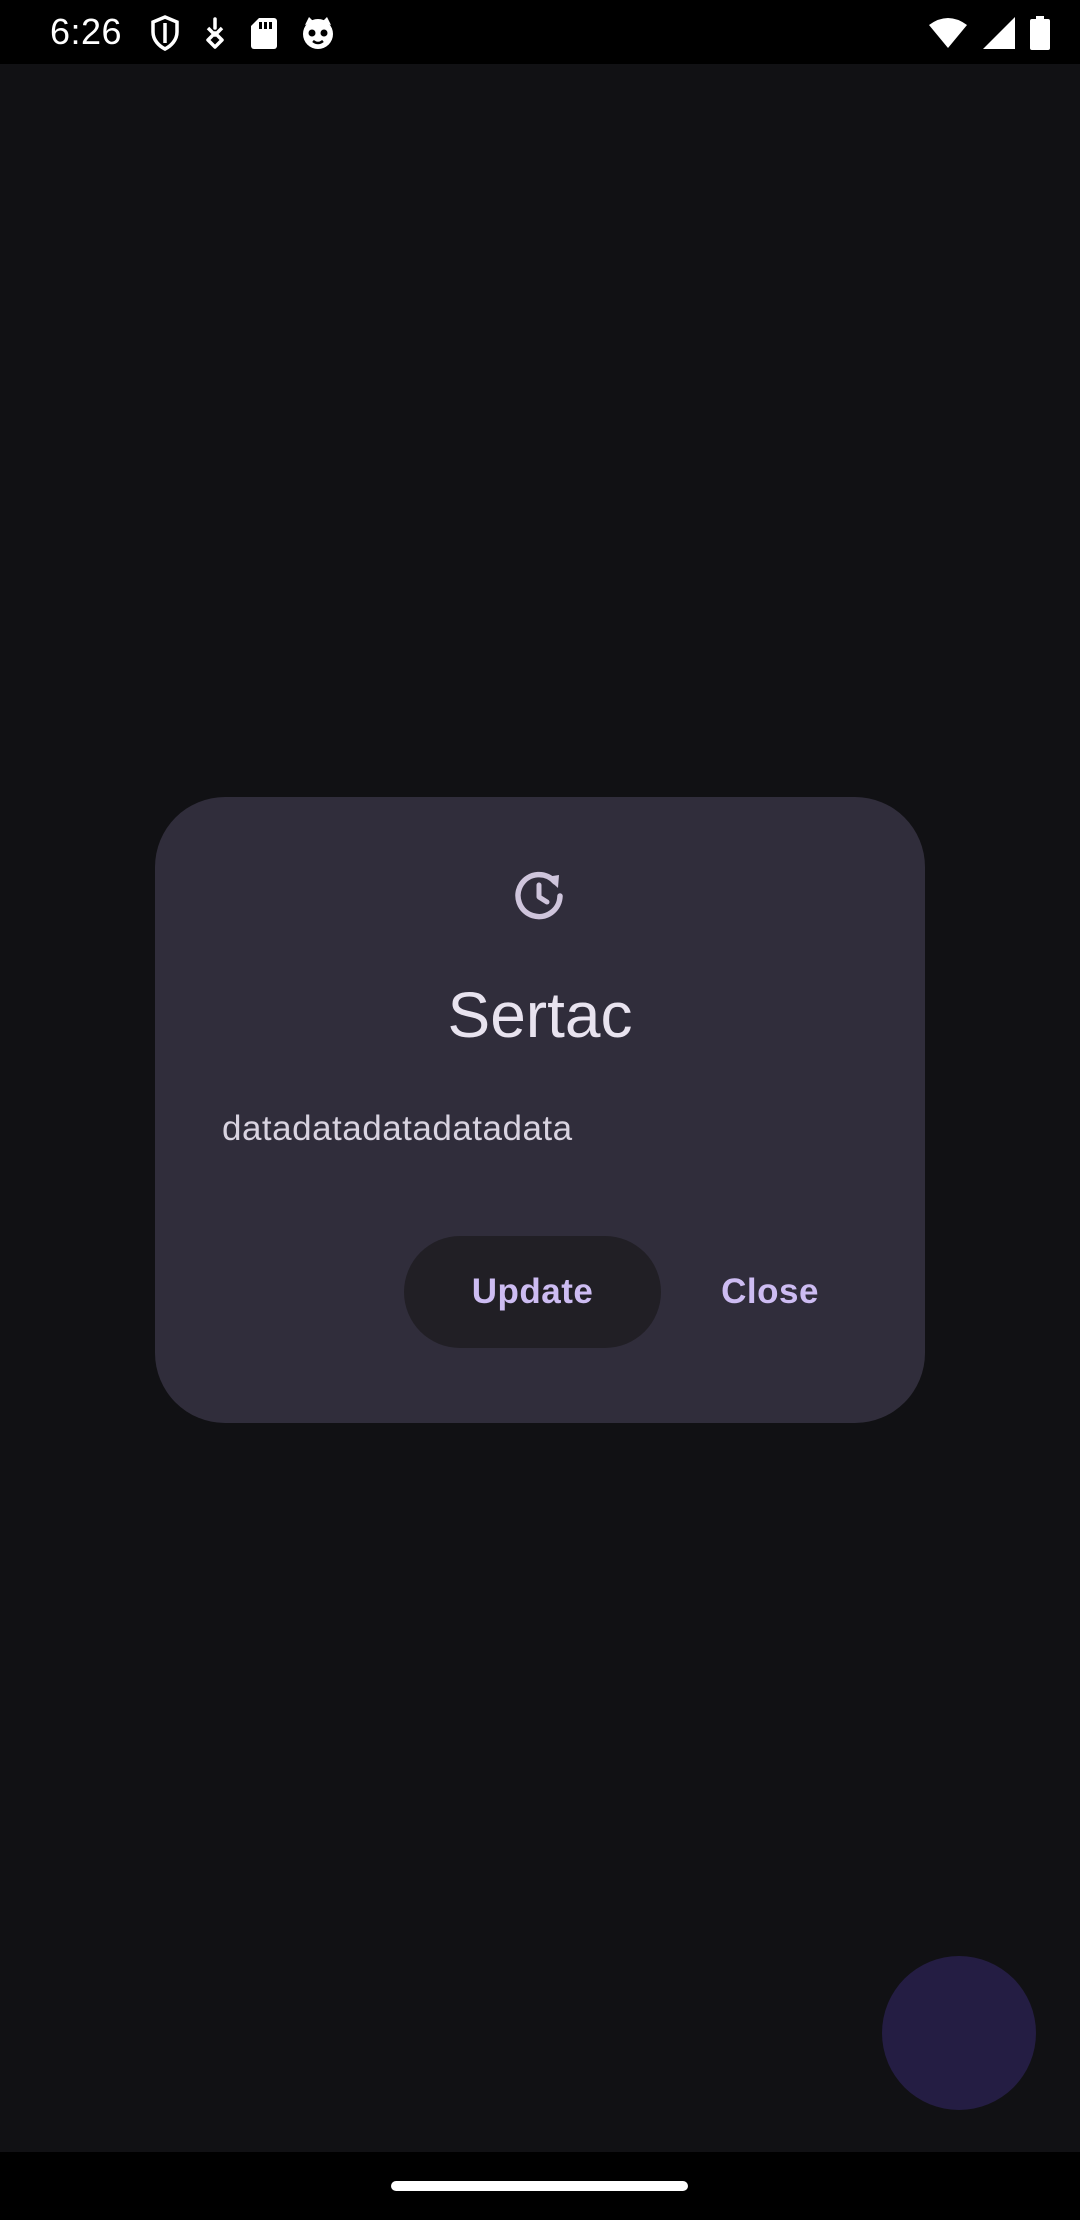 This screenshot has width=1080, height=2220. I want to click on floating-action-button, so click(959, 2033).